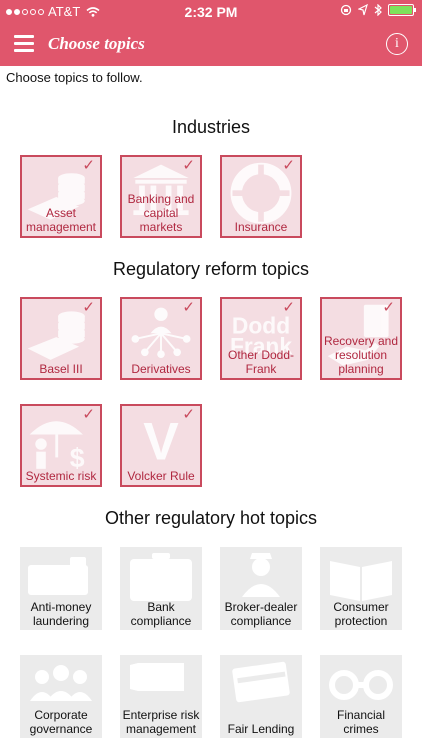 This screenshot has width=422, height=750. What do you see at coordinates (61, 696) in the screenshot?
I see `topic-tile-corporate-governance: Corporate governance` at bounding box center [61, 696].